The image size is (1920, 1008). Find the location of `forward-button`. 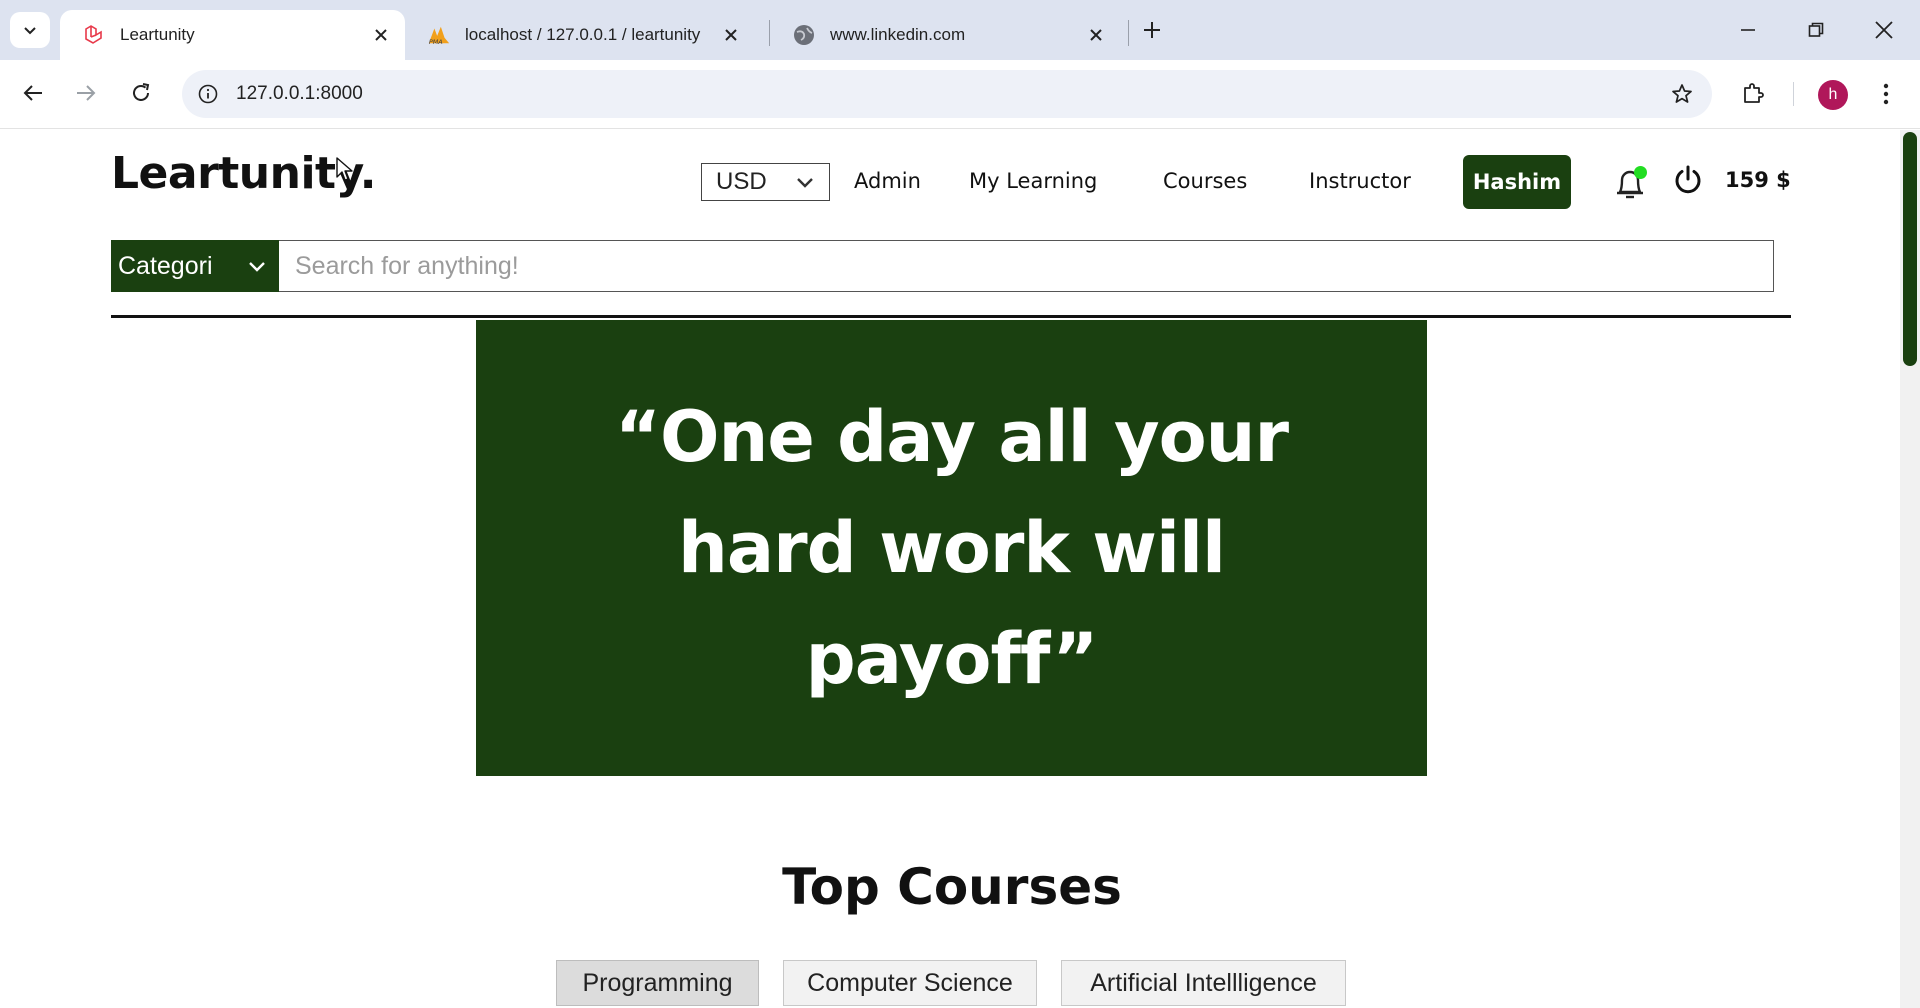

forward-button is located at coordinates (86, 93).